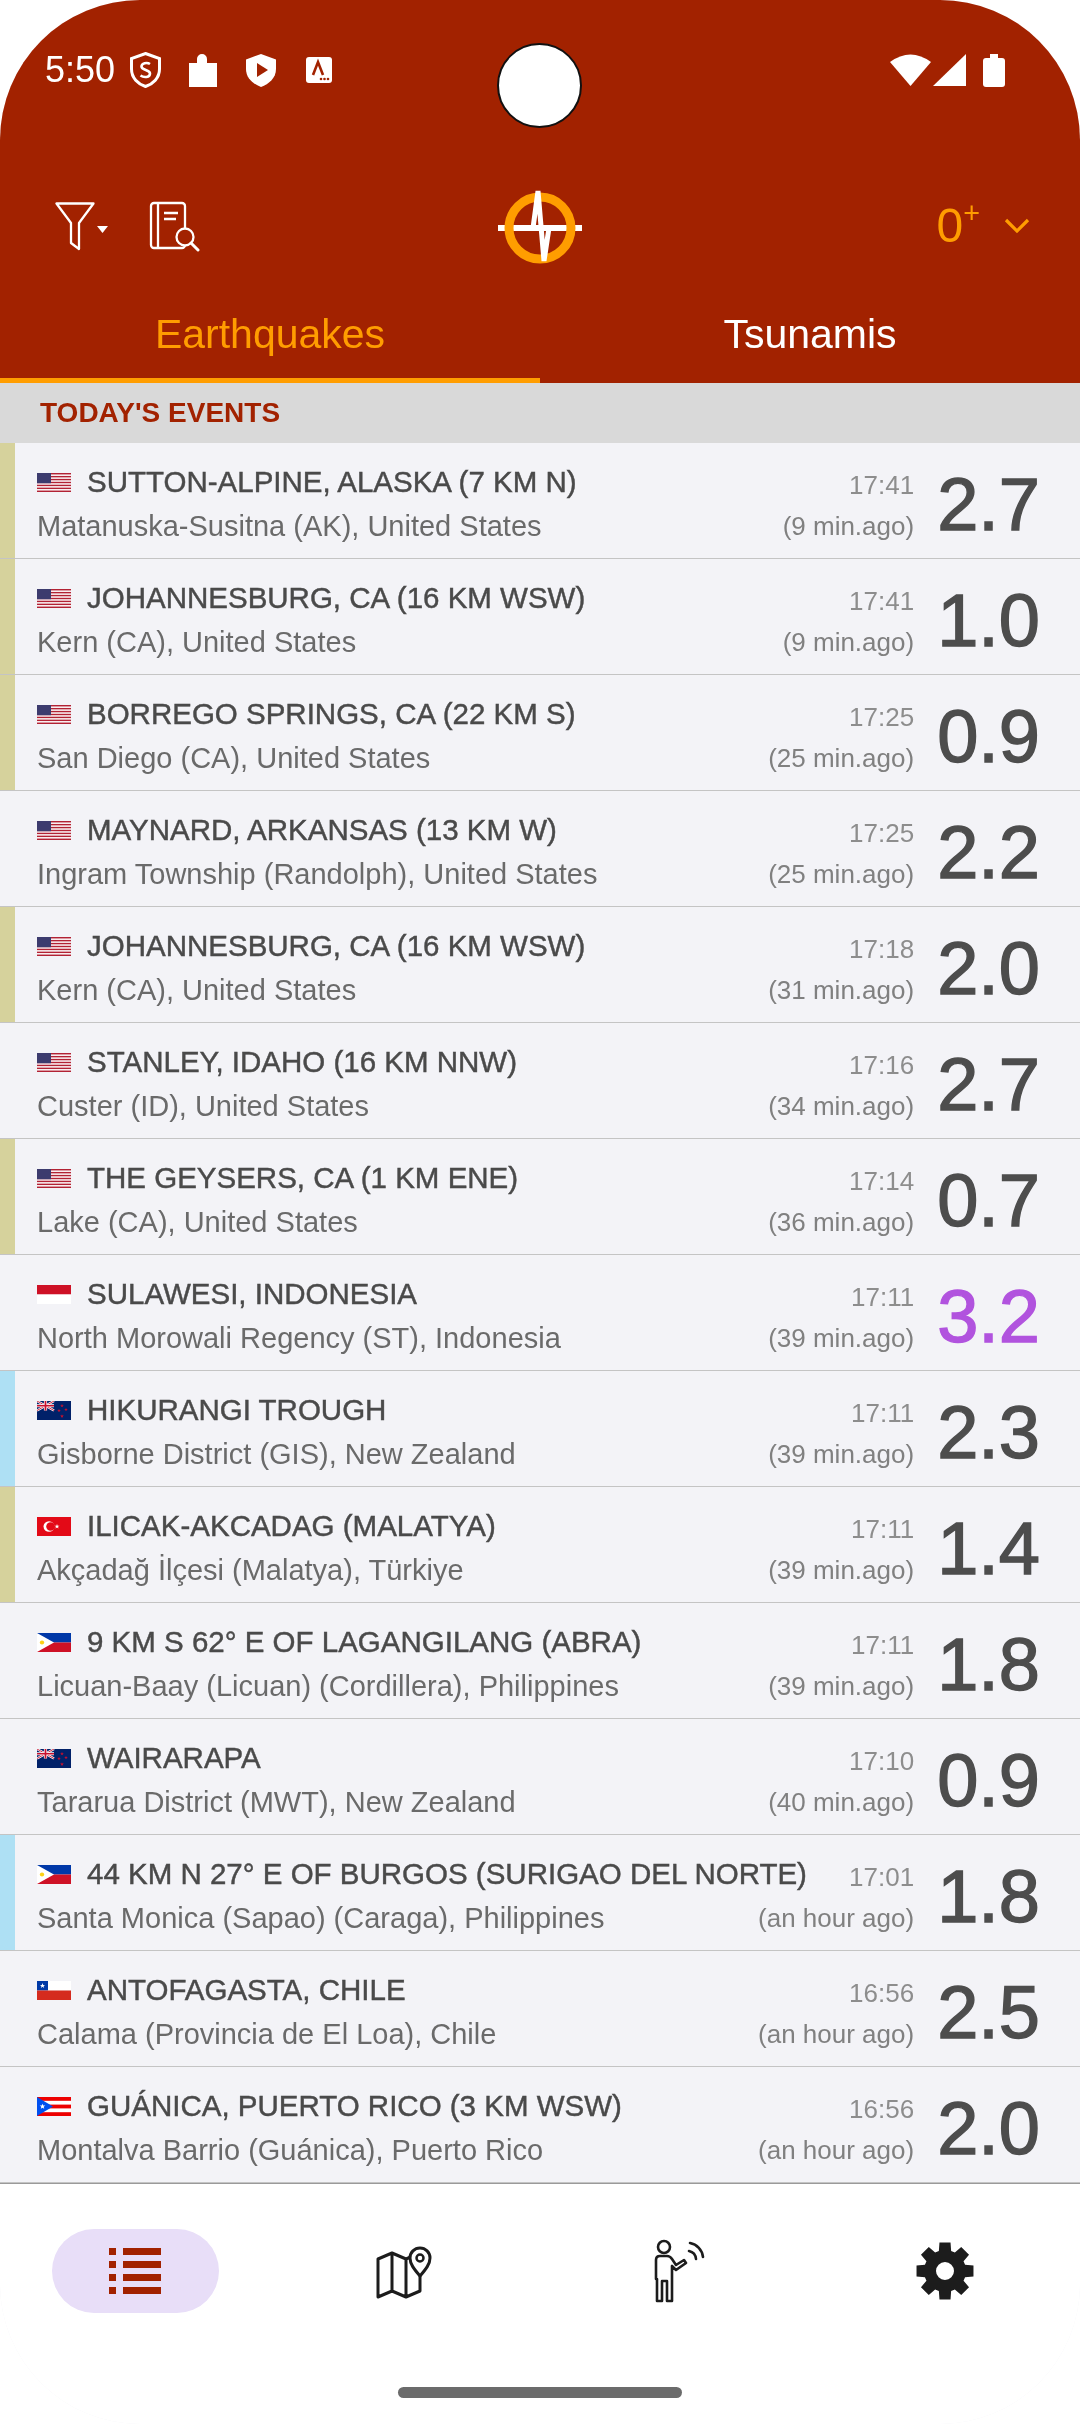 The height and width of the screenshot is (2424, 1080). I want to click on event-region: Akçadağ İlçesi (Malatya), Türkiye, so click(250, 1570).